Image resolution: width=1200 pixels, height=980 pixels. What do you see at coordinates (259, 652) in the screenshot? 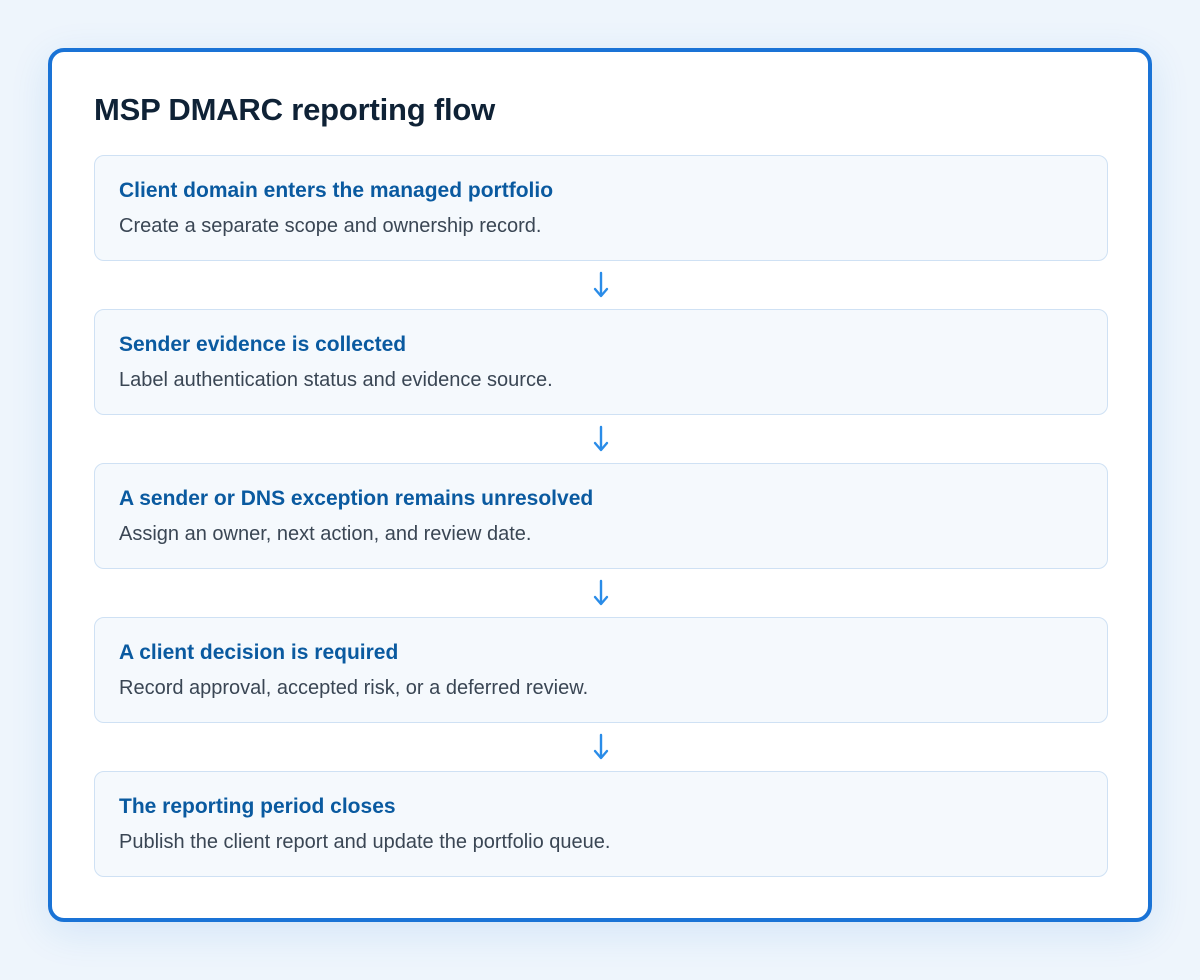
I see `step-title: A client decision is required` at bounding box center [259, 652].